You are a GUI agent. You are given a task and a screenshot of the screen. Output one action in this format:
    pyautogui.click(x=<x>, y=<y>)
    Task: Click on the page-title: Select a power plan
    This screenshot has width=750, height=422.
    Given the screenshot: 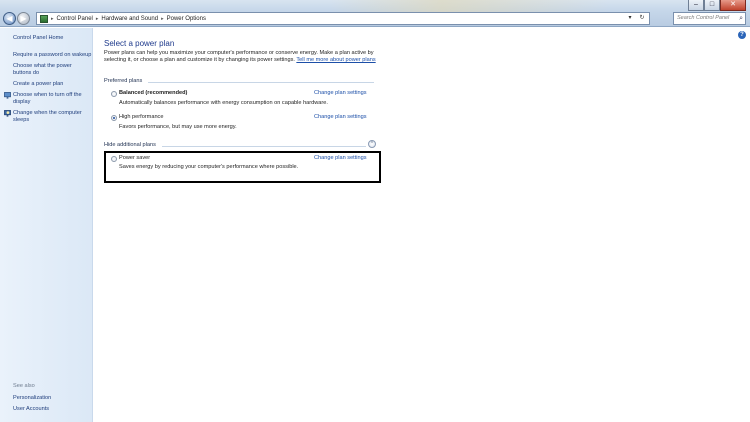 What is the action you would take?
    pyautogui.click(x=139, y=43)
    